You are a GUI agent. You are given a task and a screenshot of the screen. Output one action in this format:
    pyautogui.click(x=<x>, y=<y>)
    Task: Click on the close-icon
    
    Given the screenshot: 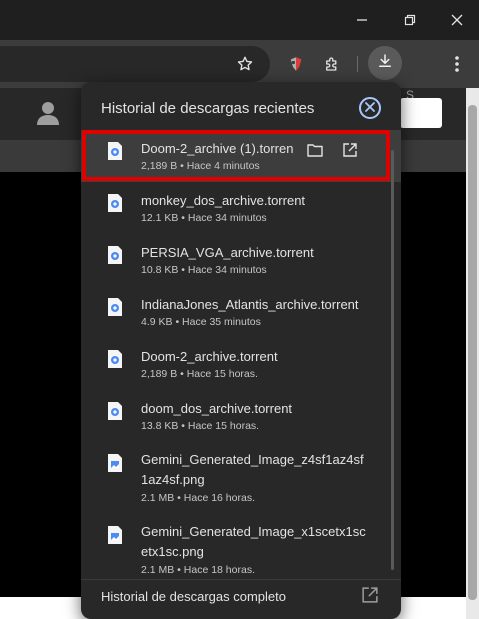 What is the action you would take?
    pyautogui.click(x=370, y=108)
    